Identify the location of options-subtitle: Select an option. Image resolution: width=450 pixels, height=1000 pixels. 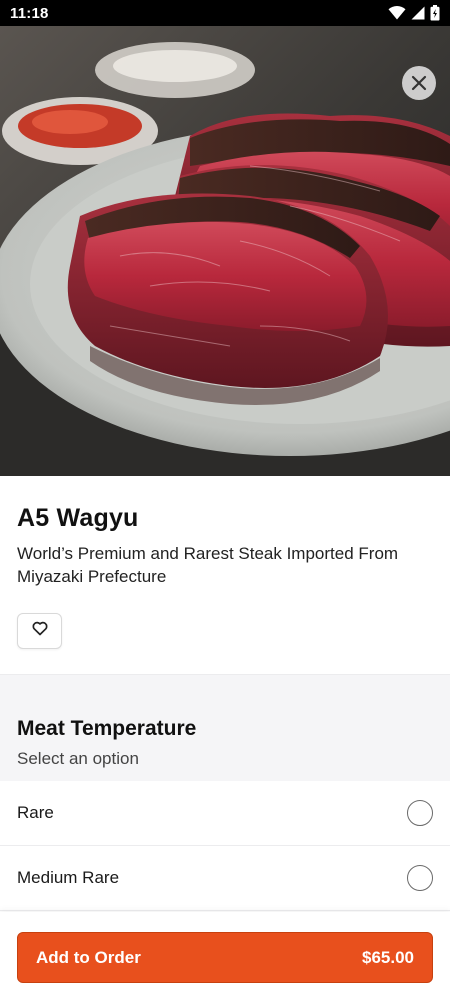
(78, 758).